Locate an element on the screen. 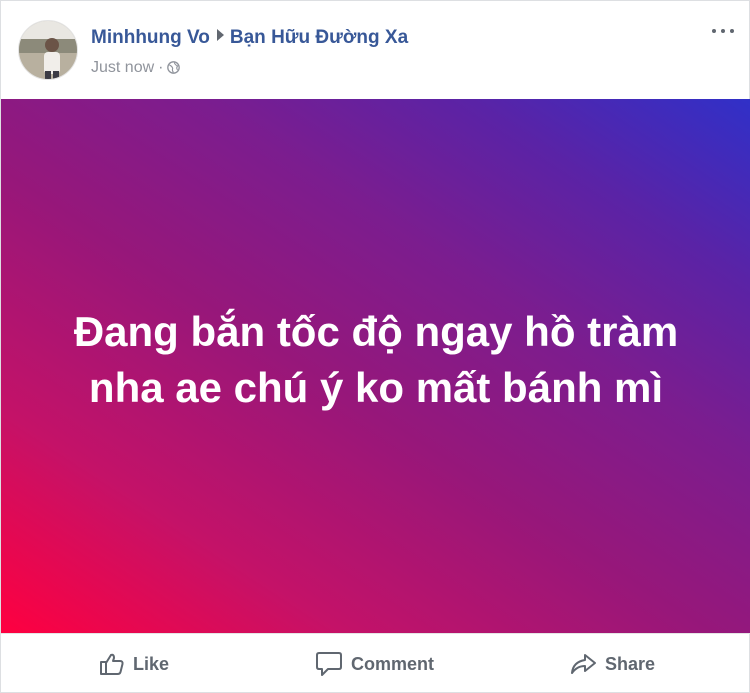 This screenshot has height=693, width=750. share-button: Share is located at coordinates (612, 664).